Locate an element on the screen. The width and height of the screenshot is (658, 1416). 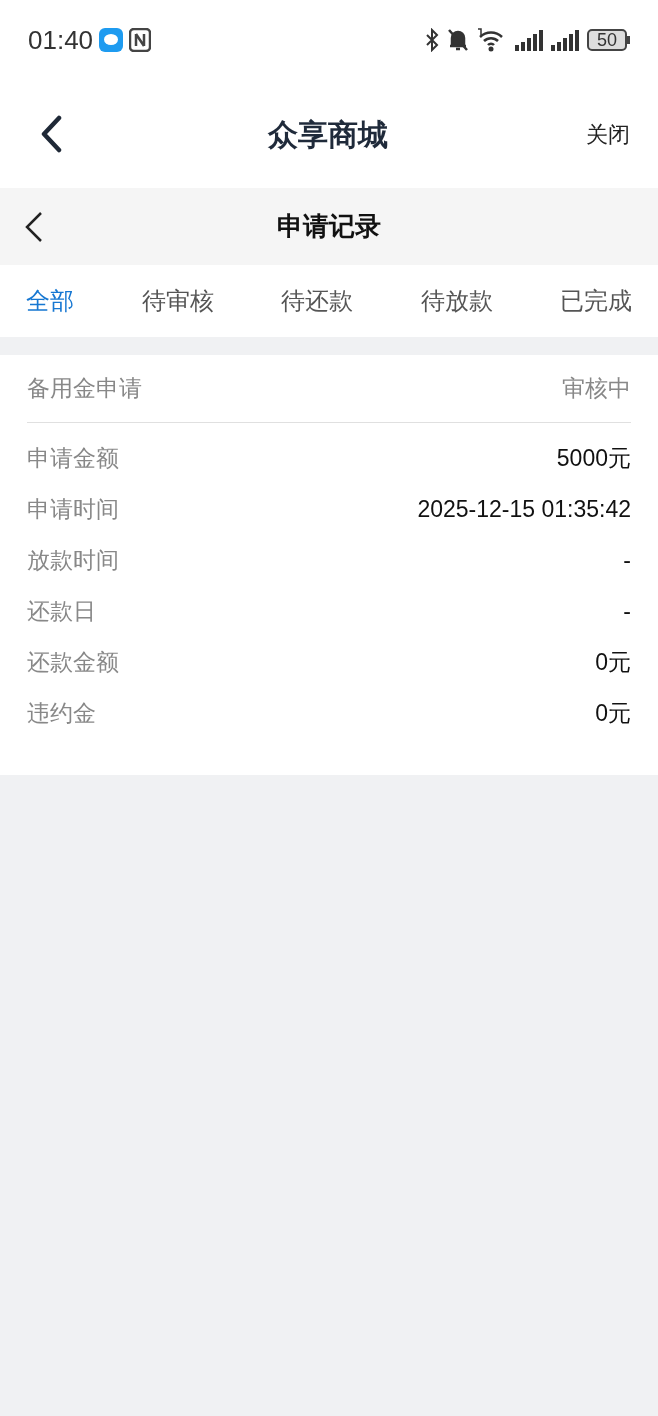
record-type: 备用金申请 is located at coordinates (84, 389).